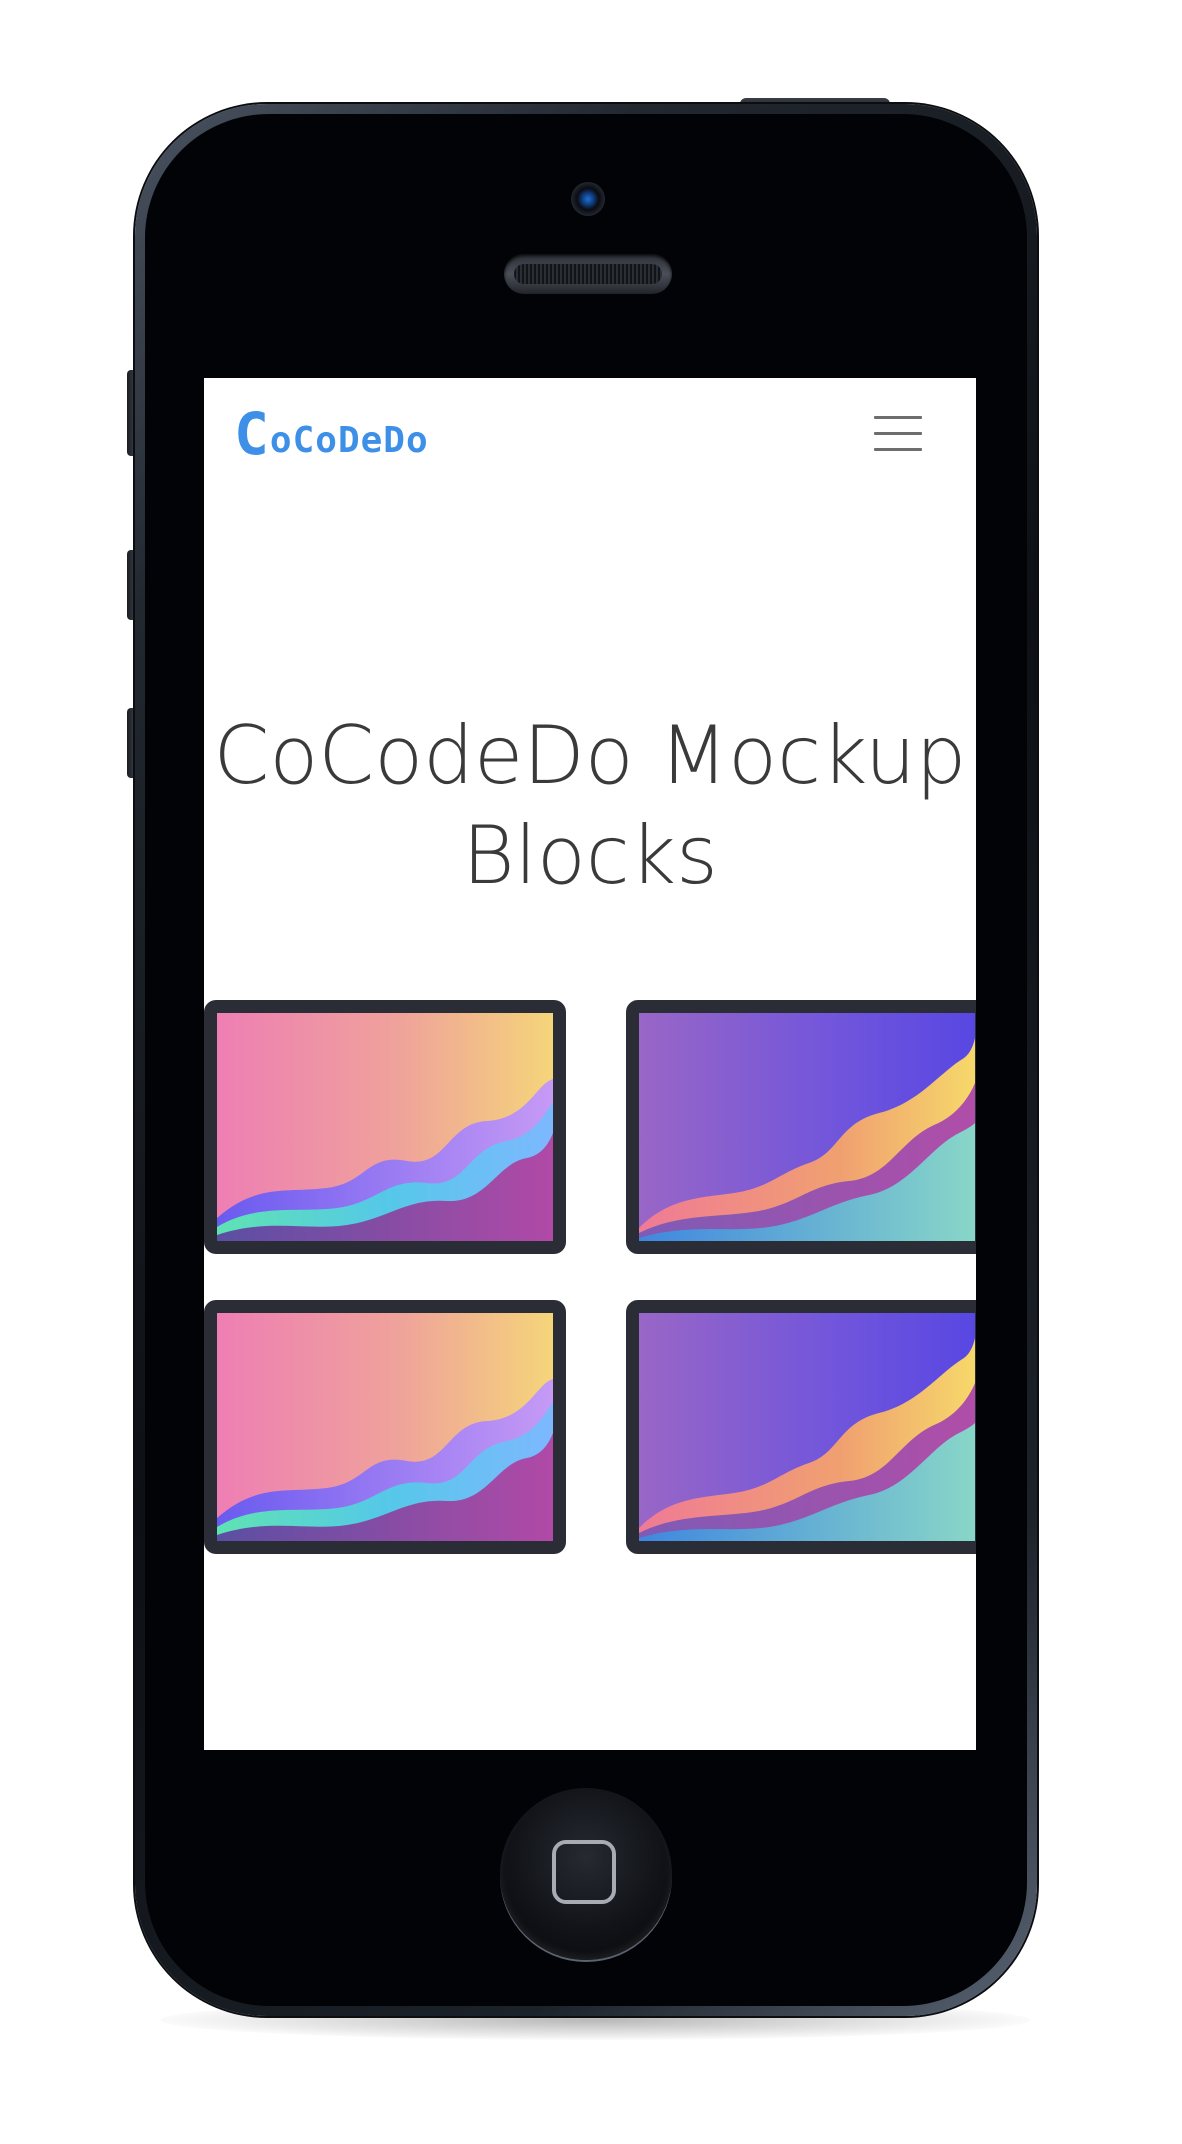 The image size is (1182, 2144). Describe the element at coordinates (252, 434) in the screenshot. I see `brand-logo-initial: C` at that location.